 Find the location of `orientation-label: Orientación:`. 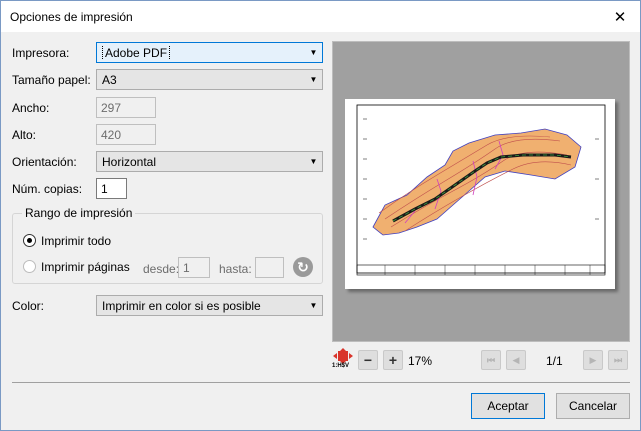

orientation-label: Orientación: is located at coordinates (44, 162).